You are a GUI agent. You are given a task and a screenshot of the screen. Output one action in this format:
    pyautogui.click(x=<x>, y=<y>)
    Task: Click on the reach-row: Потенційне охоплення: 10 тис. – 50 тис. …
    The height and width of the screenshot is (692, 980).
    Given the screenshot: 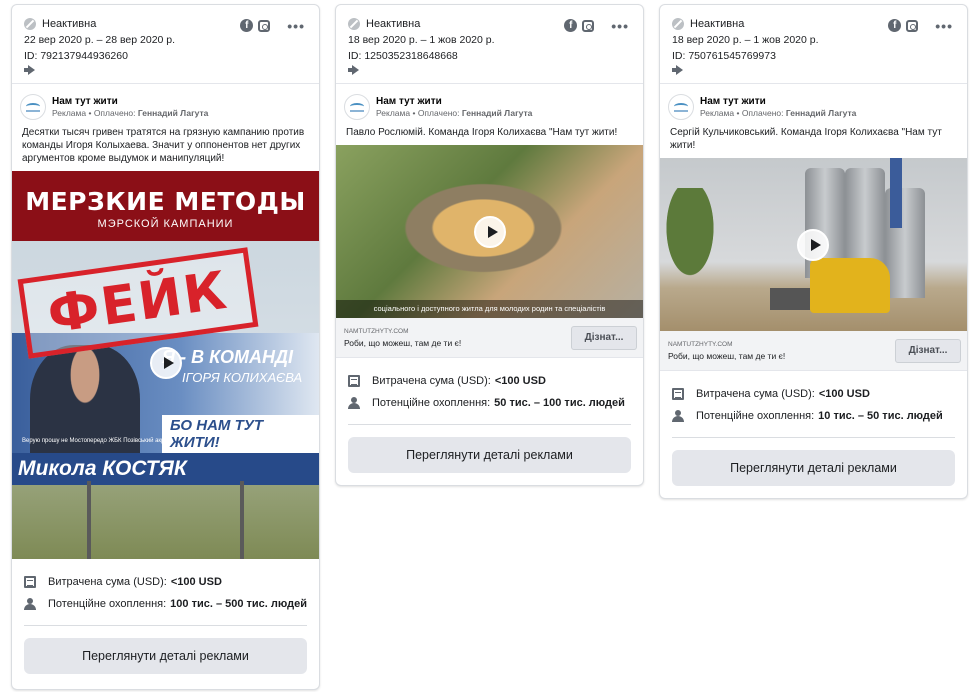 What is the action you would take?
    pyautogui.click(x=813, y=416)
    